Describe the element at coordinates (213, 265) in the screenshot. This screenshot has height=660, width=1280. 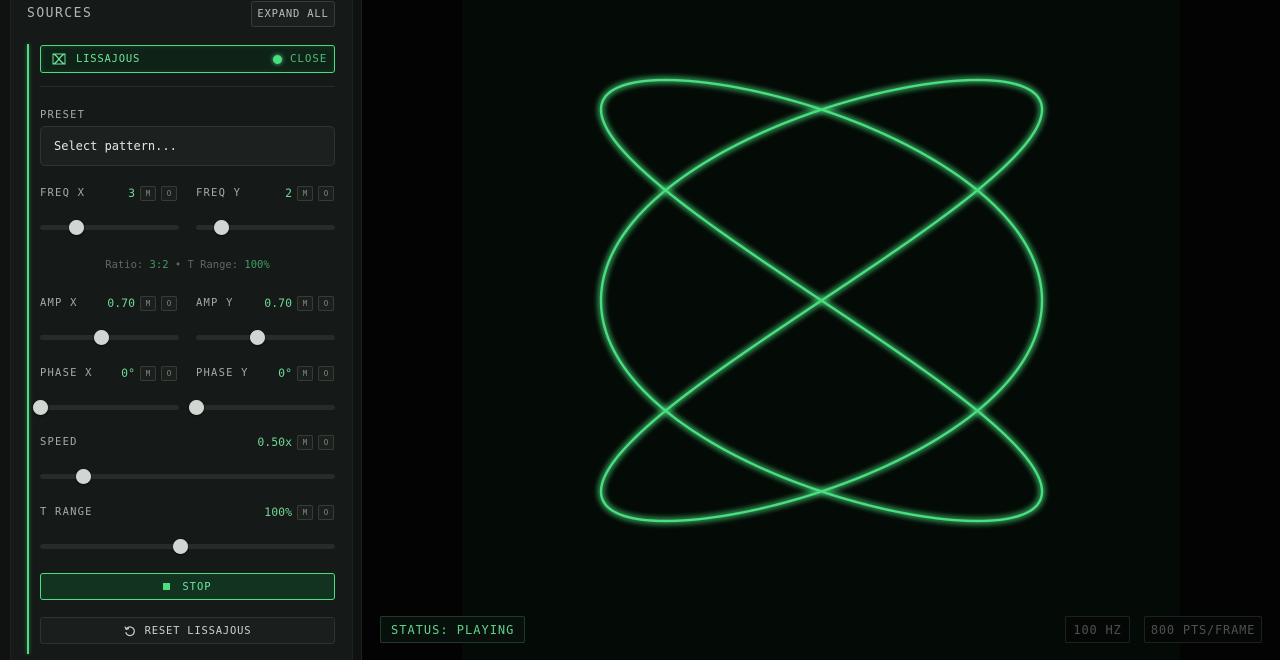
I see `t-range-info-label: T Range:` at that location.